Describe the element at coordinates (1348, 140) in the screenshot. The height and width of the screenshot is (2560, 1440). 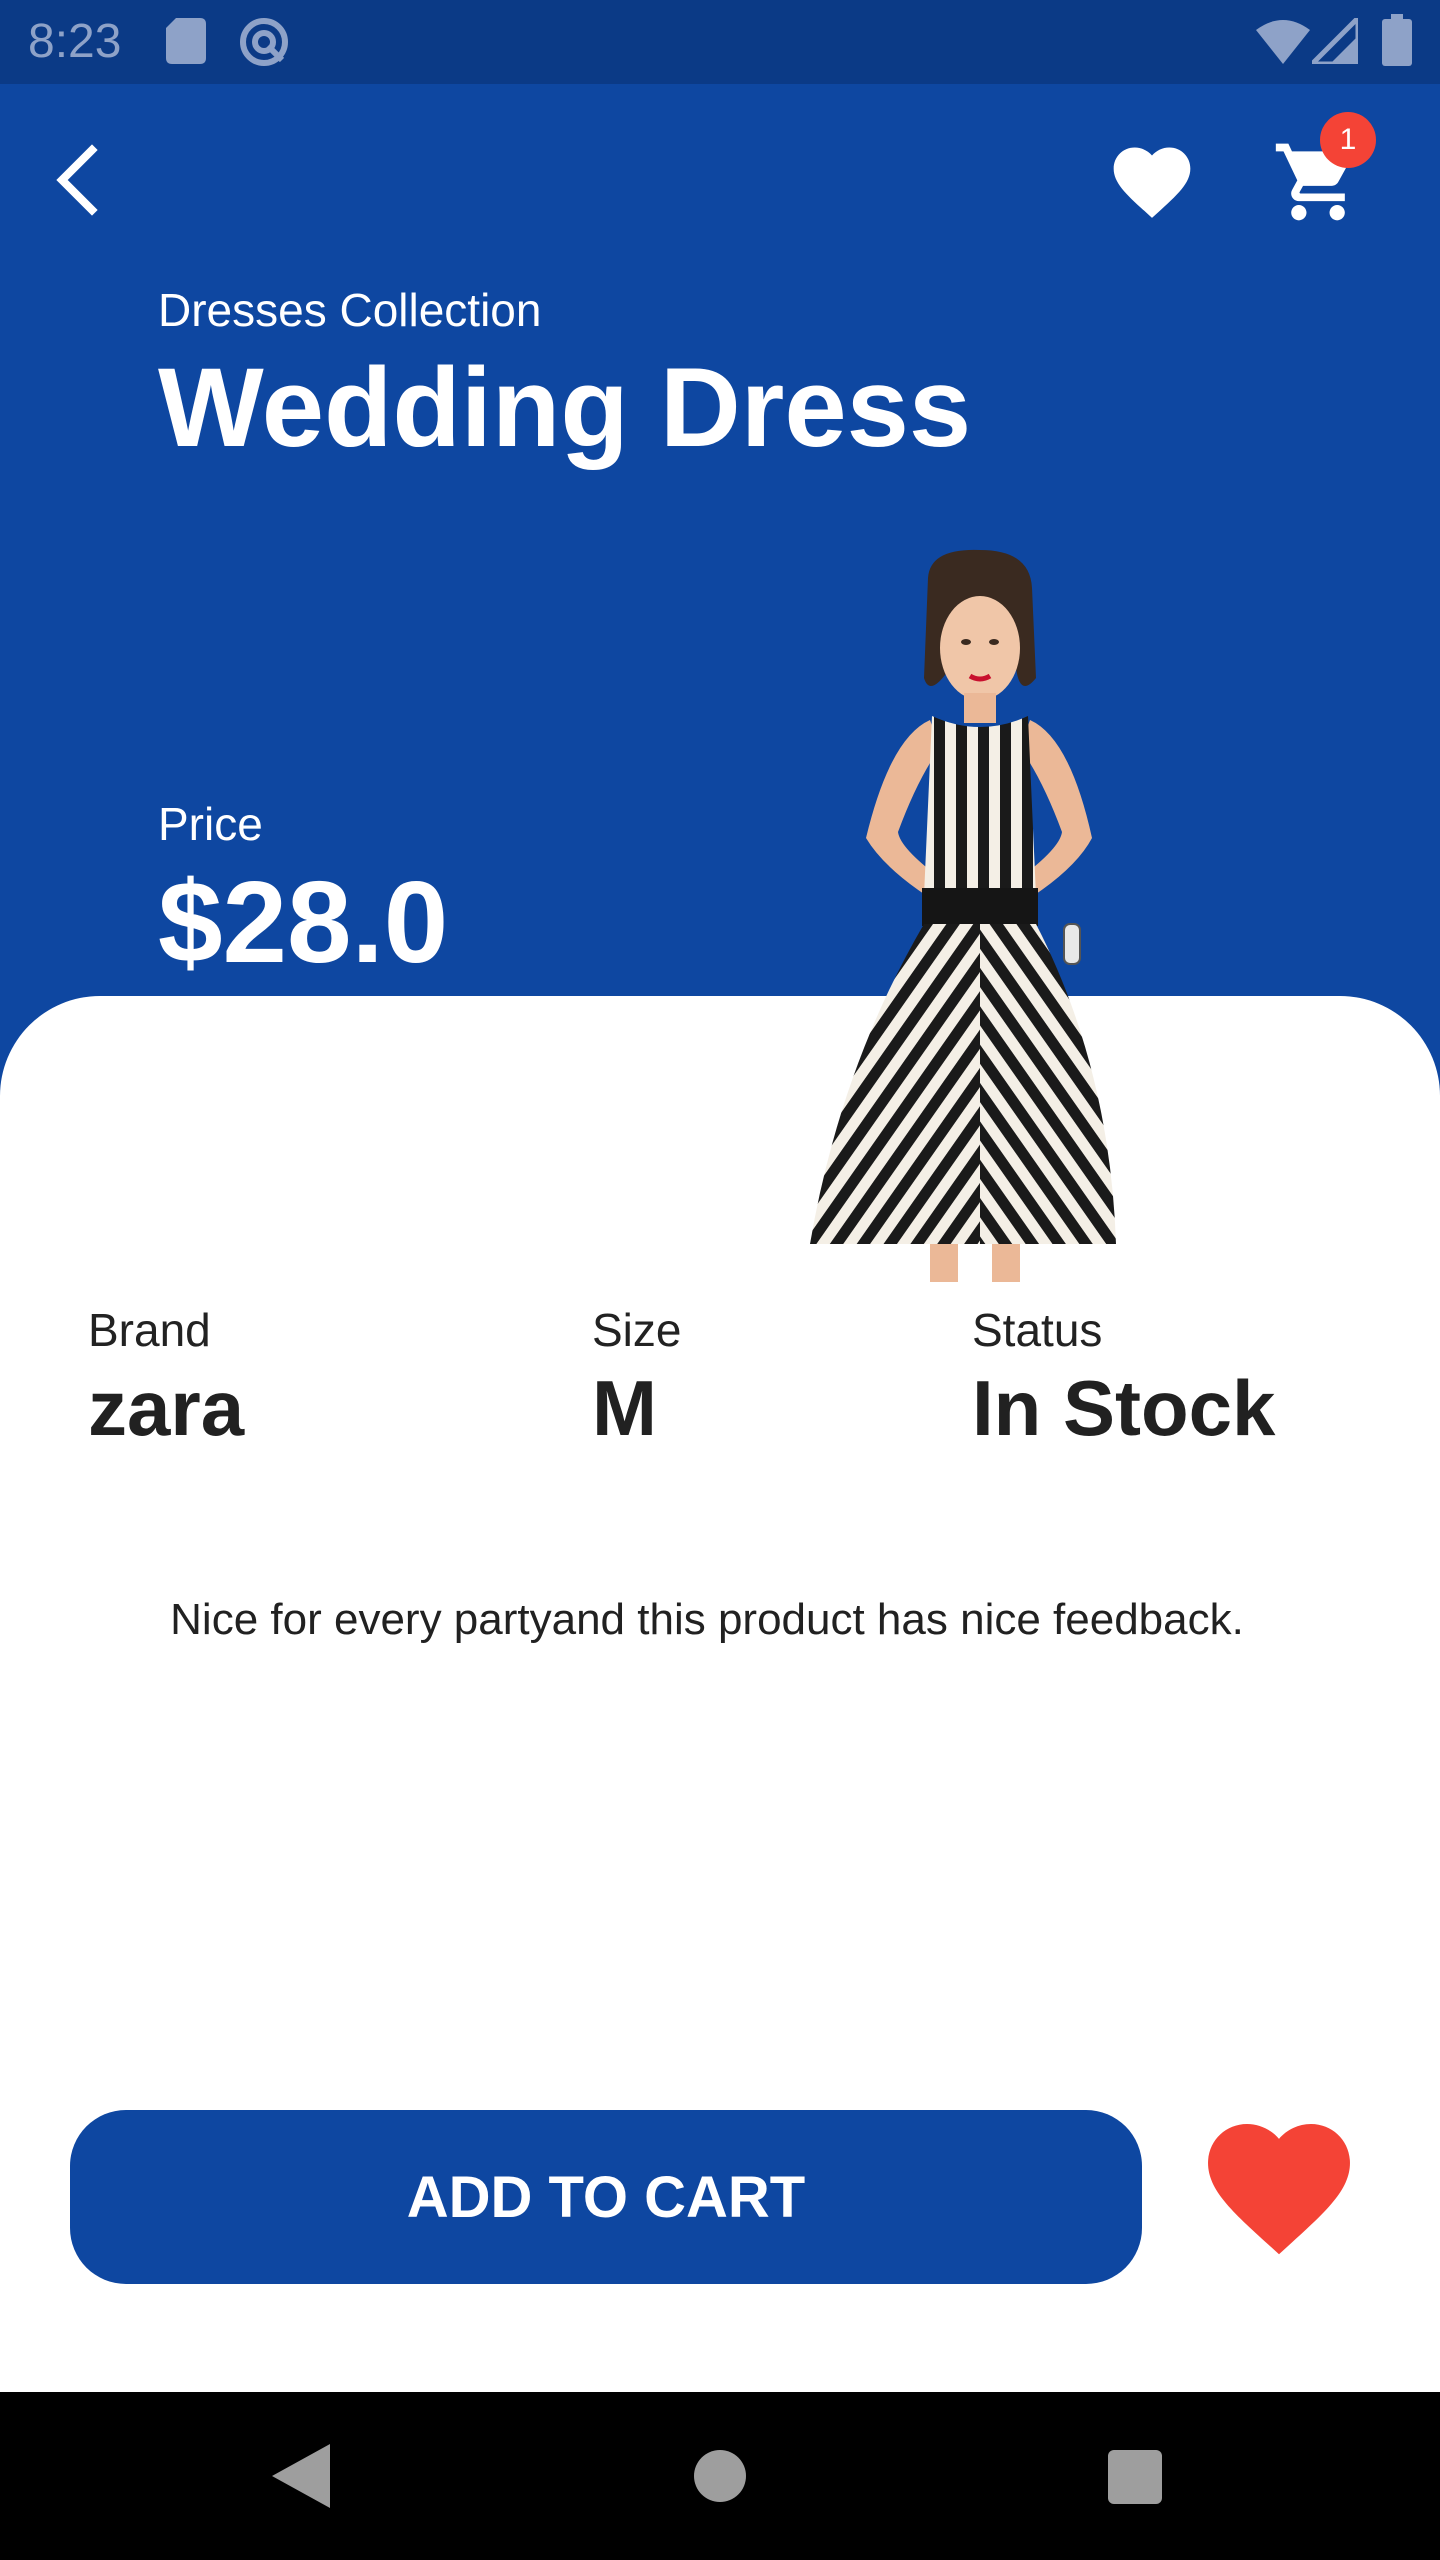
I see `cart-count-badge: 1` at that location.